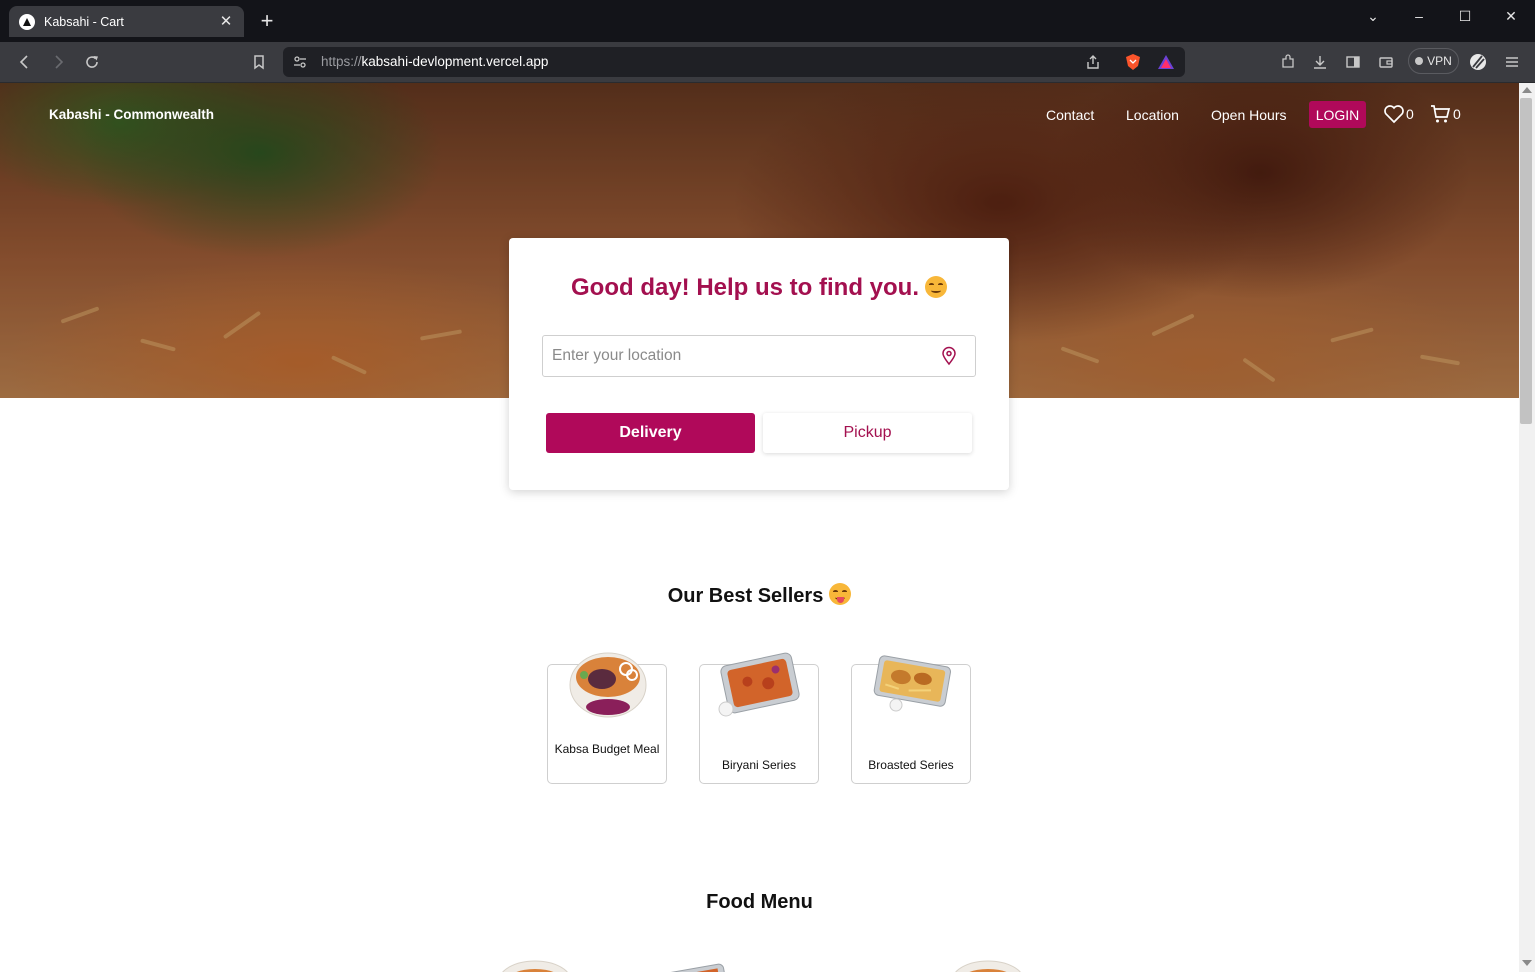 This screenshot has width=1535, height=972. I want to click on delivery-button: Delivery, so click(650, 433).